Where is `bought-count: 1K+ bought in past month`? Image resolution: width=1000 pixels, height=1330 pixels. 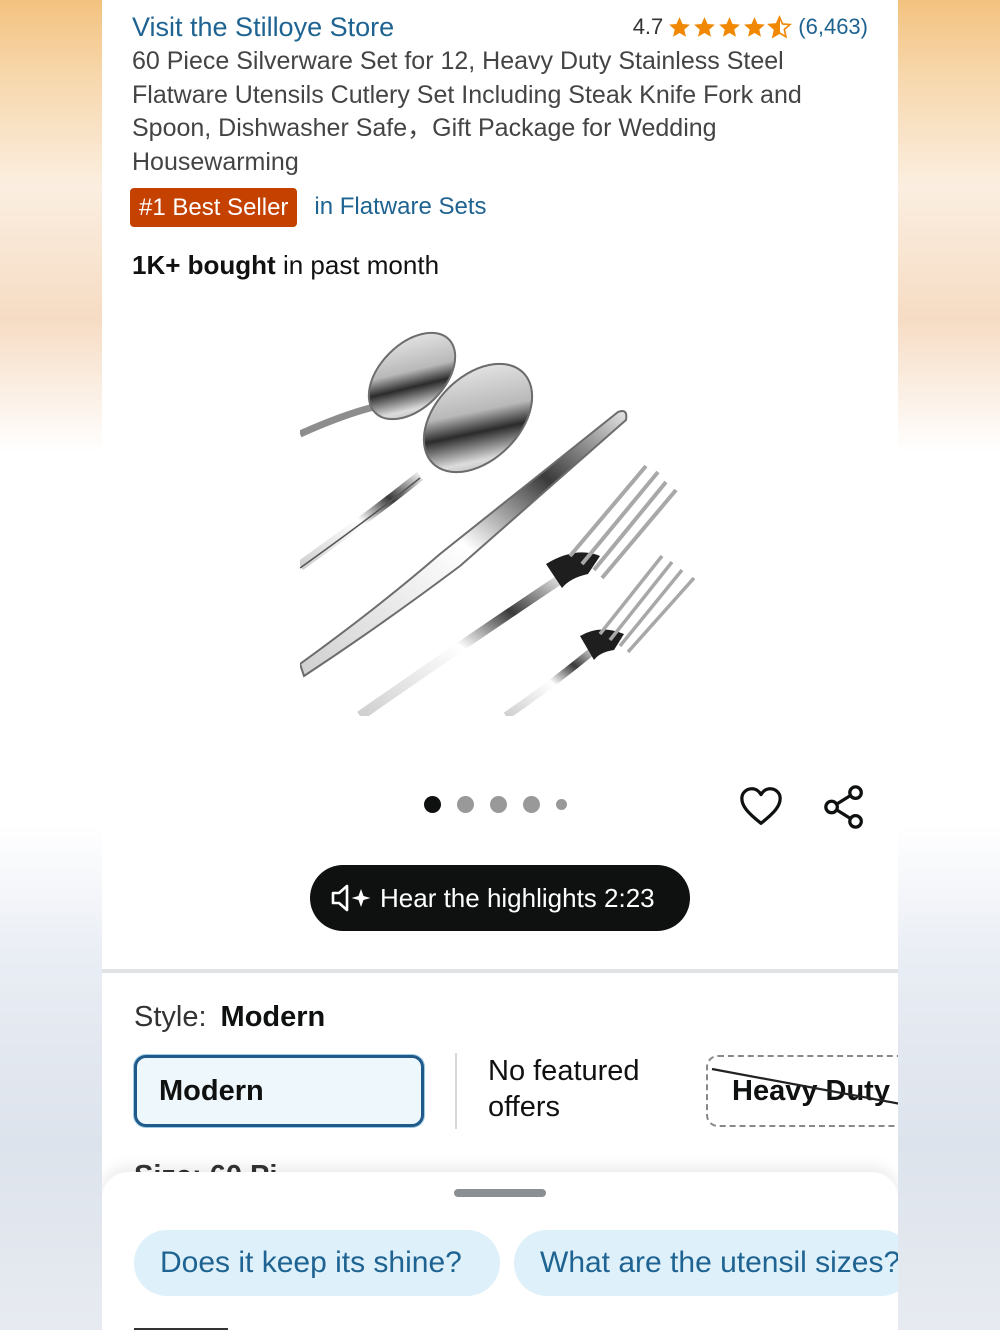
bought-count: 1K+ bought in past month is located at coordinates (285, 265).